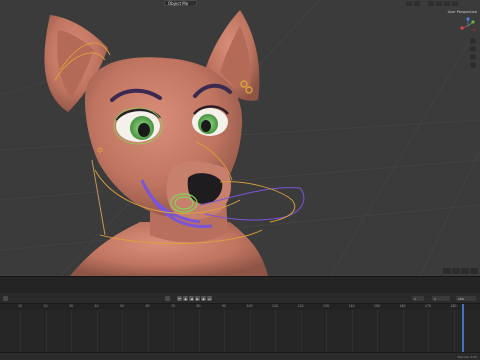  I want to click on viewport-corner-controls, so click(460, 271).